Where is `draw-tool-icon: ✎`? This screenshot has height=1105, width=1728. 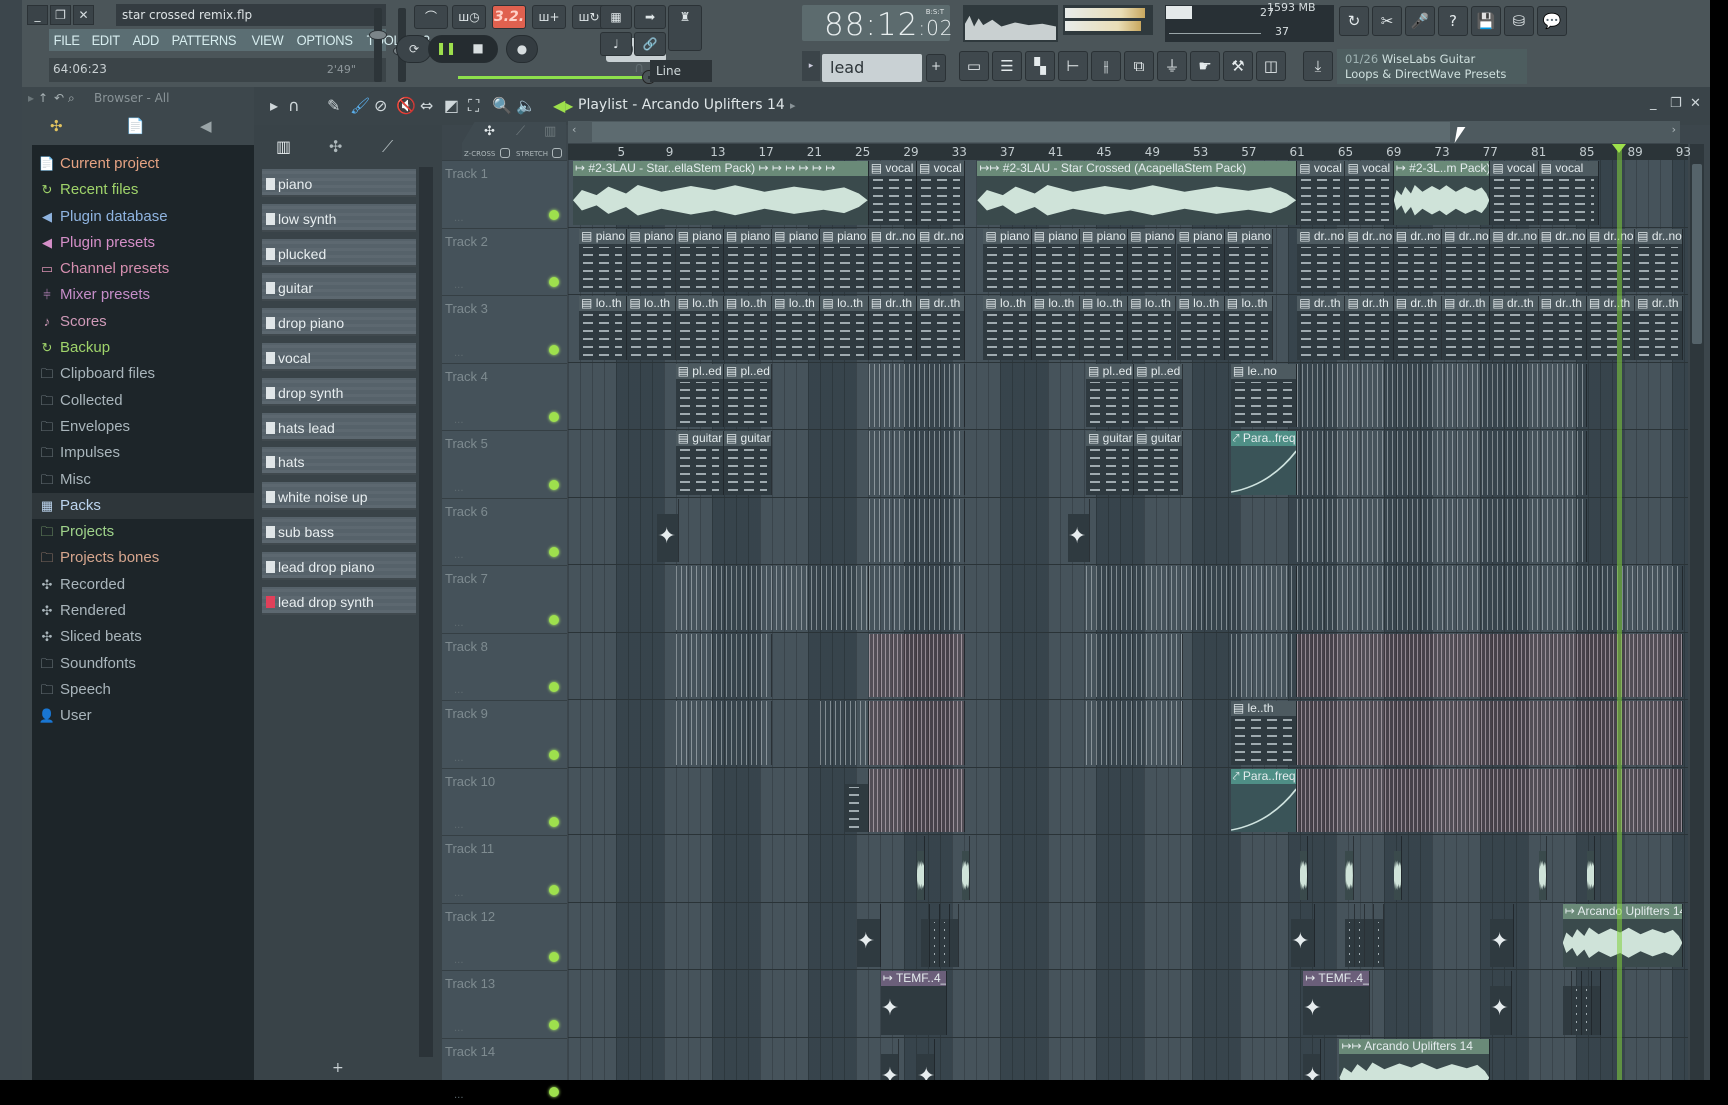 draw-tool-icon: ✎ is located at coordinates (333, 105).